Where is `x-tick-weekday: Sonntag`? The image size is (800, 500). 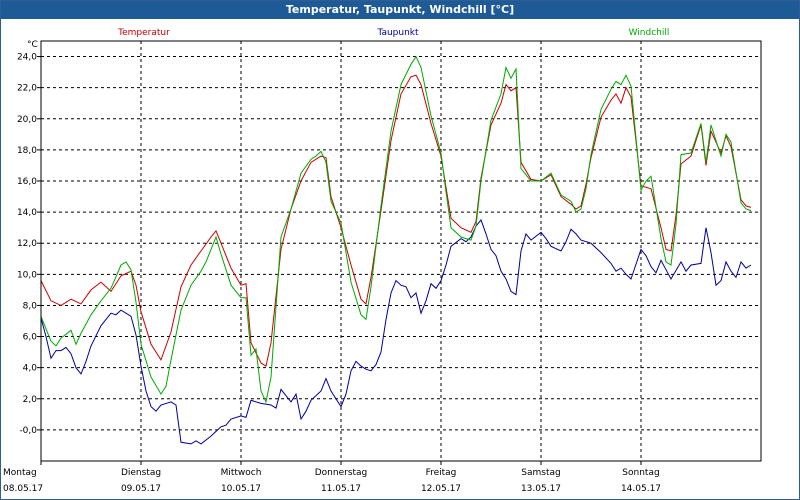
x-tick-weekday: Sonntag is located at coordinates (640, 473).